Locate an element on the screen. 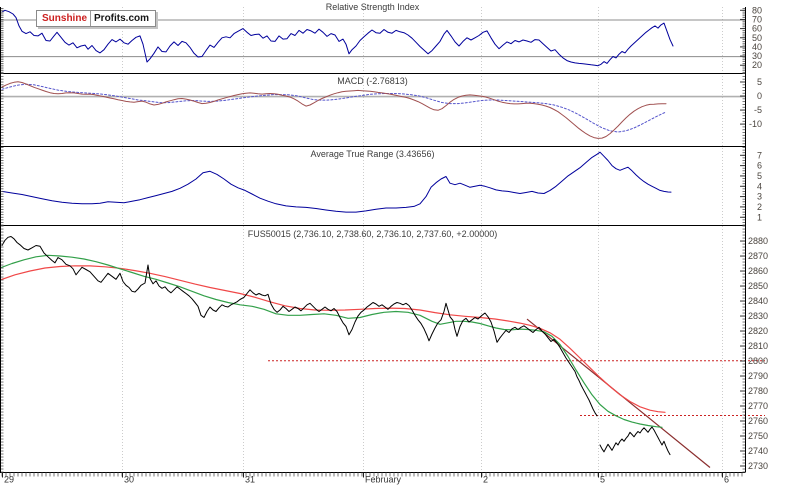 The width and height of the screenshot is (800, 485). price-tick-label-2810: 2810 is located at coordinates (758, 346).